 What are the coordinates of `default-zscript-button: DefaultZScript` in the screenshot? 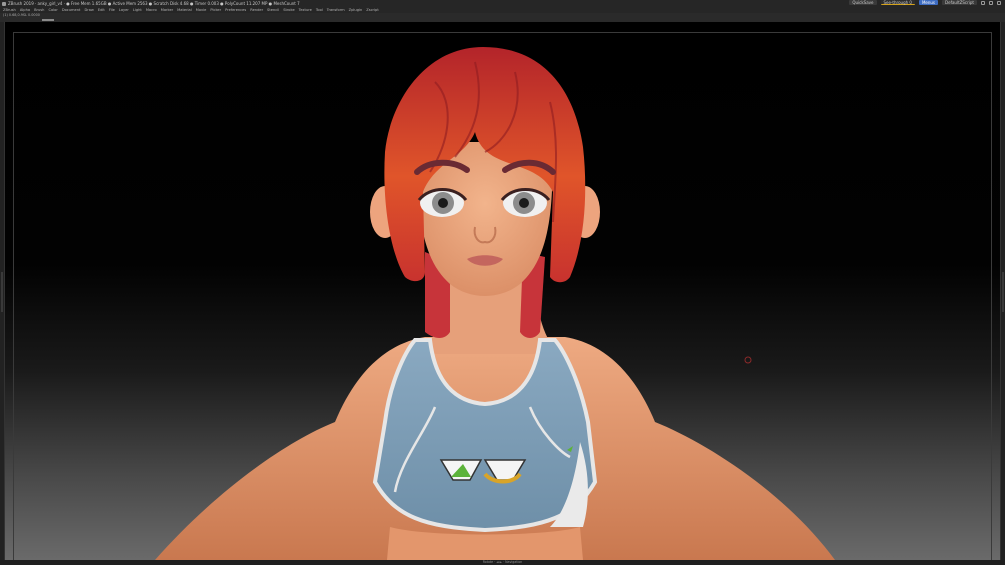 It's located at (959, 2).